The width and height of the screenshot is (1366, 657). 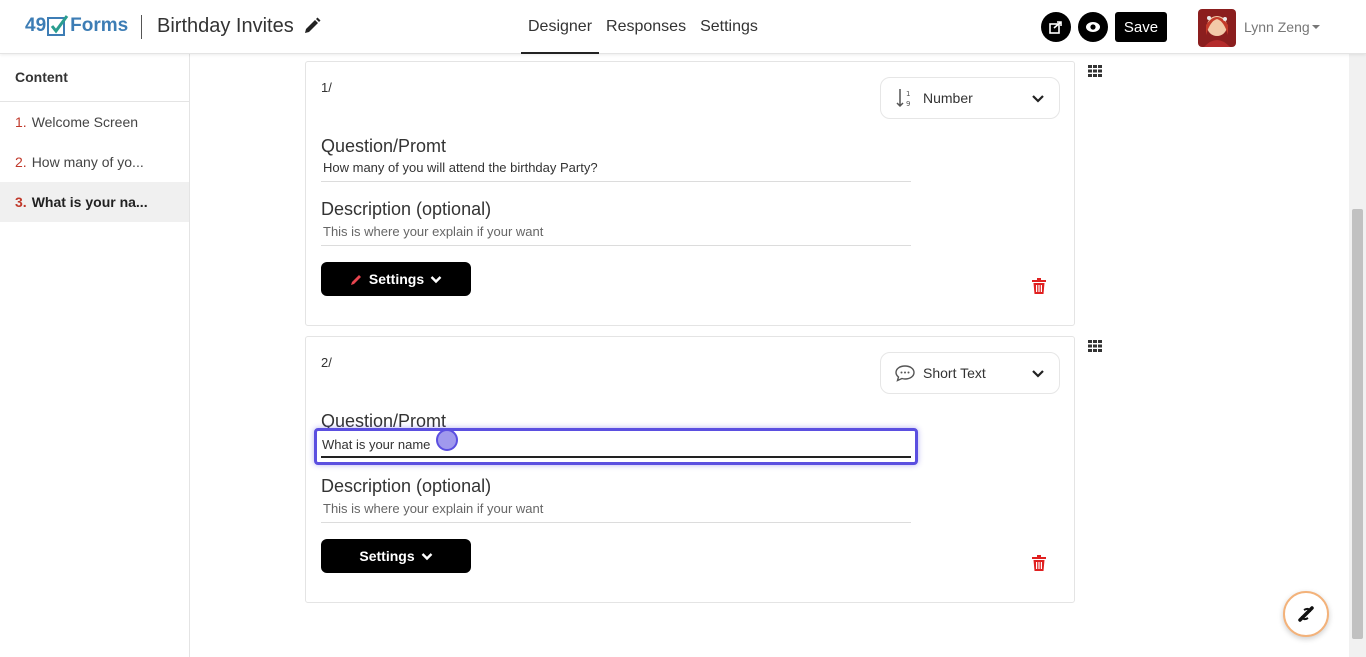 What do you see at coordinates (616, 457) in the screenshot?
I see `input-underline` at bounding box center [616, 457].